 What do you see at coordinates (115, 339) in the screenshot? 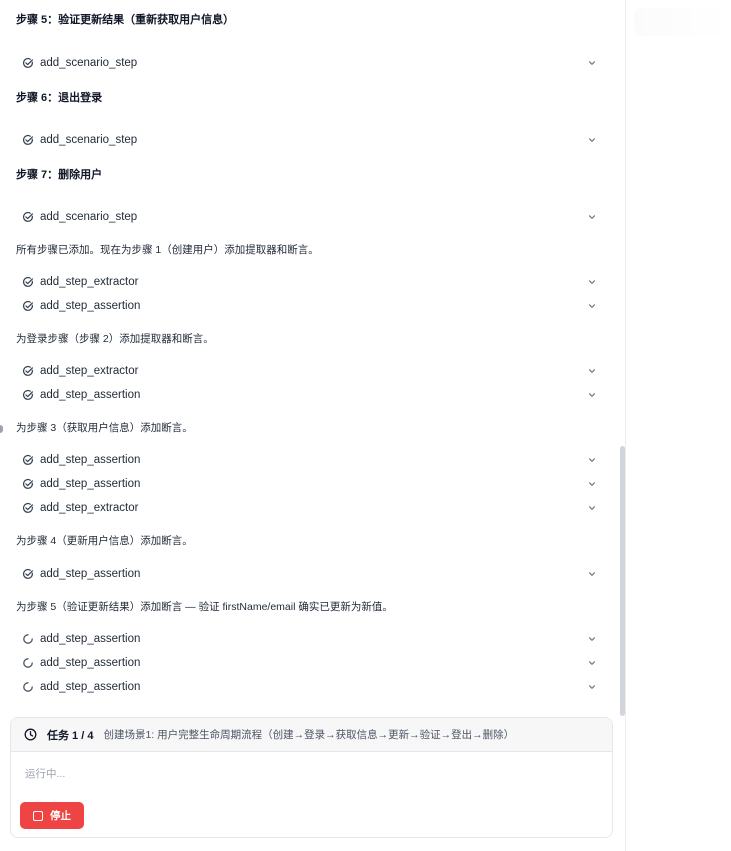
I see `assistant-note: 为登录步骤（步骤 2）添加提取器和断言。` at bounding box center [115, 339].